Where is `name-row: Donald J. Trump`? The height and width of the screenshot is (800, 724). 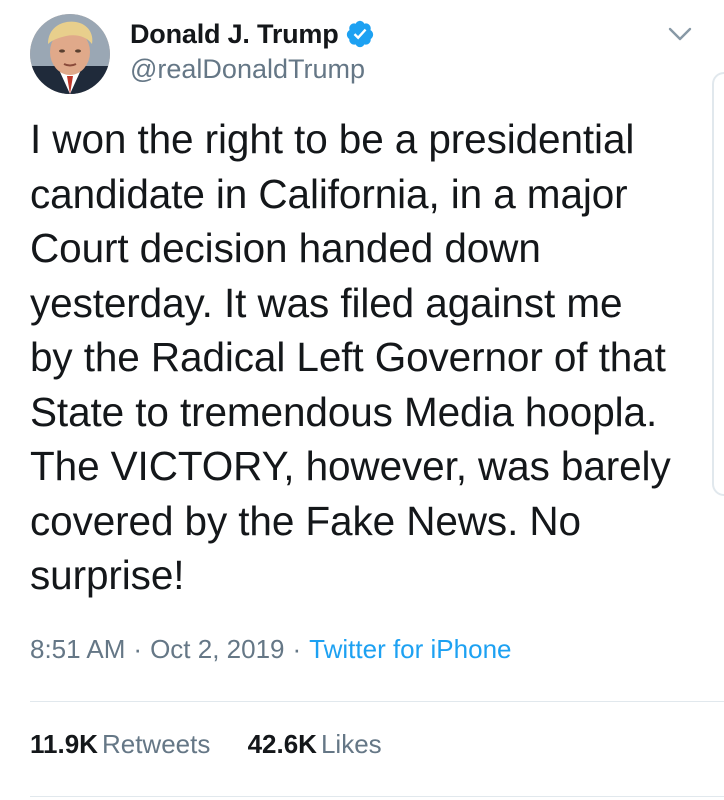
name-row: Donald J. Trump is located at coordinates (252, 34).